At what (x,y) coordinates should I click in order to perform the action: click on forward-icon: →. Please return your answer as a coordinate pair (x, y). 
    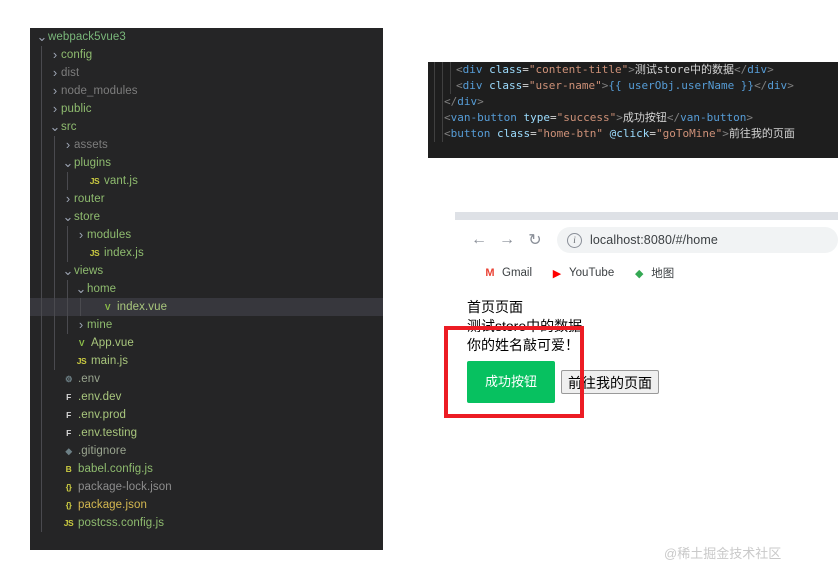
    Looking at the image, I should click on (507, 240).